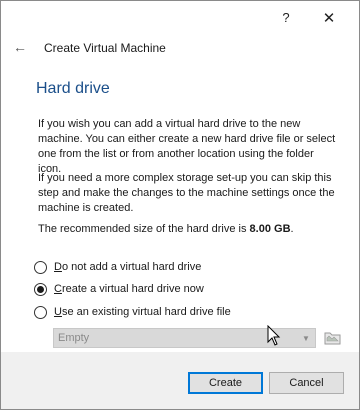 The height and width of the screenshot is (410, 360). I want to click on option-no-hard-drive: Do not add a virtual hard drive, so click(117, 267).